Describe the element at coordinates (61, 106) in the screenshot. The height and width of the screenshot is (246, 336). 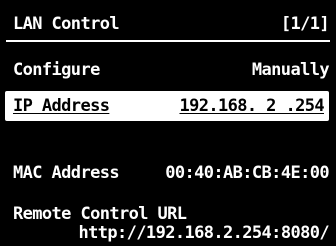
I see `ip-address-label: IP Address` at that location.